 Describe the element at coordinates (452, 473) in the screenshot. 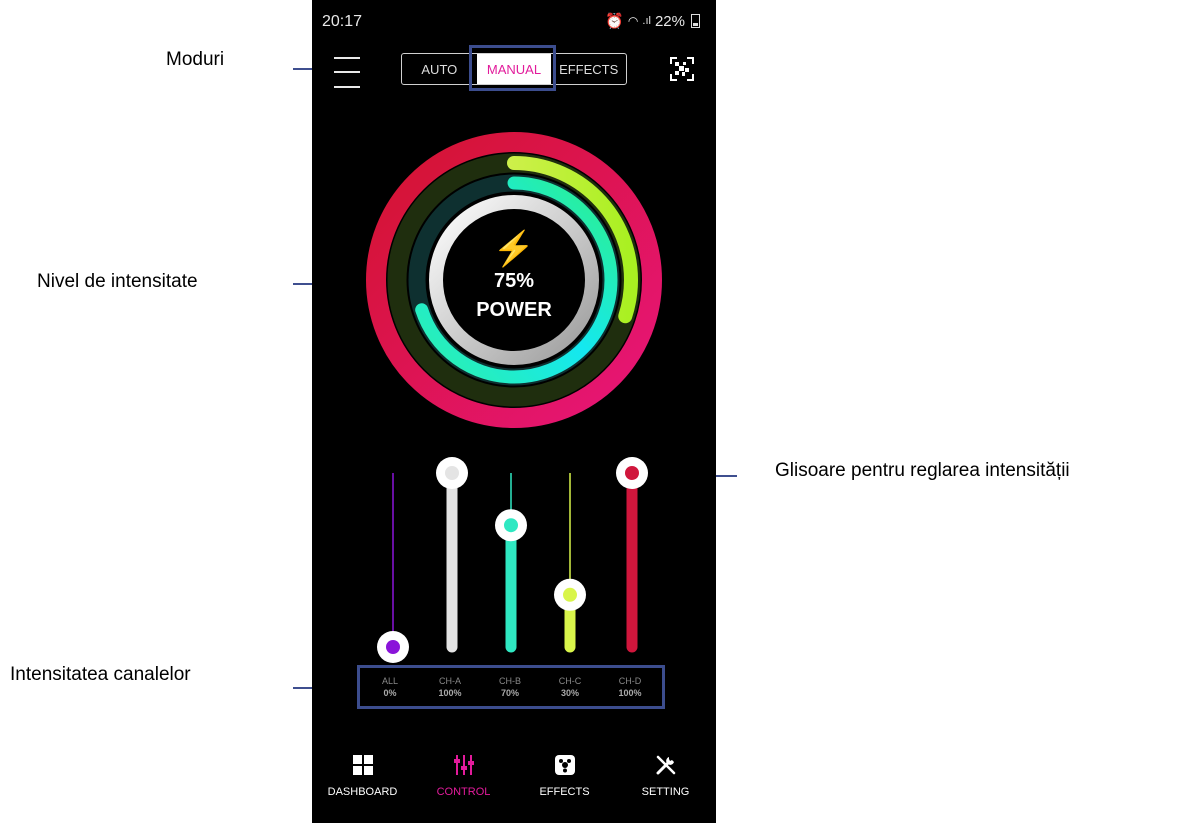

I see `slider-knob-dot-ch-a` at that location.